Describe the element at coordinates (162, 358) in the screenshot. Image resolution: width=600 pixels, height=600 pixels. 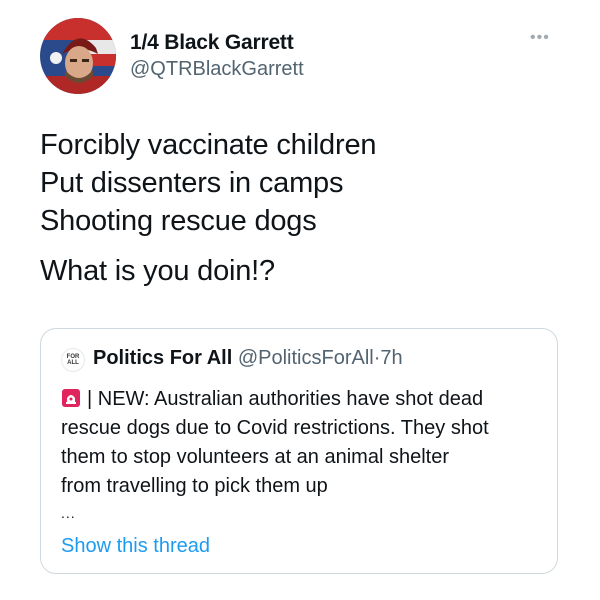
I see `quoted-display-name: Politics For All` at that location.